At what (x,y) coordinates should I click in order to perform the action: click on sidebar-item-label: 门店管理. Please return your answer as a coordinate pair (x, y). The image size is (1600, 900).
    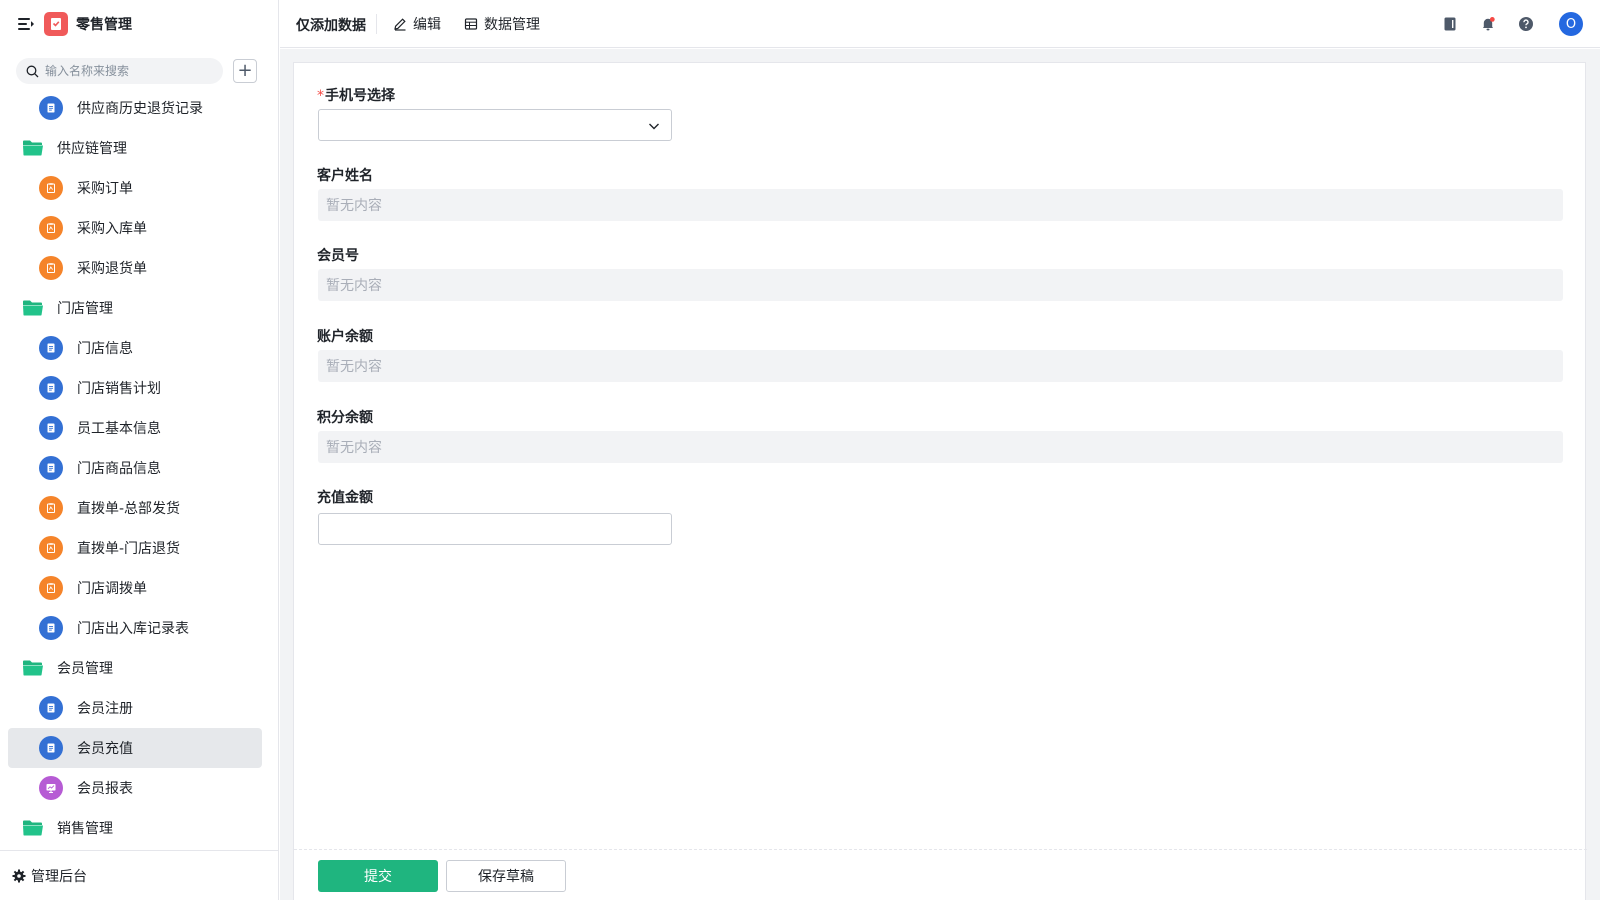
    Looking at the image, I should click on (85, 309).